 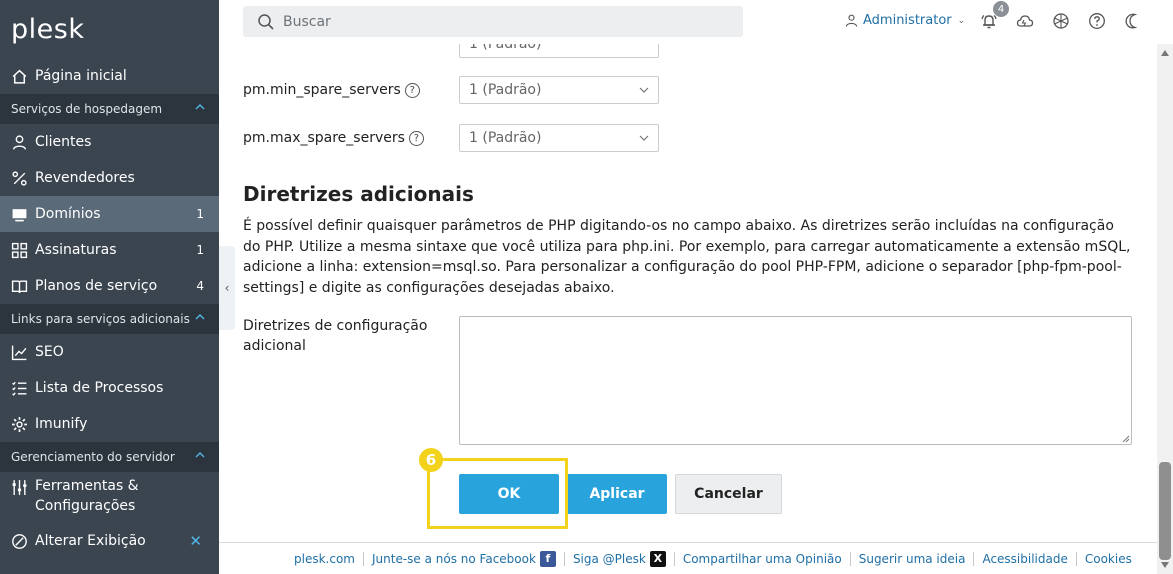 What do you see at coordinates (358, 194) in the screenshot?
I see `section-title: Diretrizes adicionais` at bounding box center [358, 194].